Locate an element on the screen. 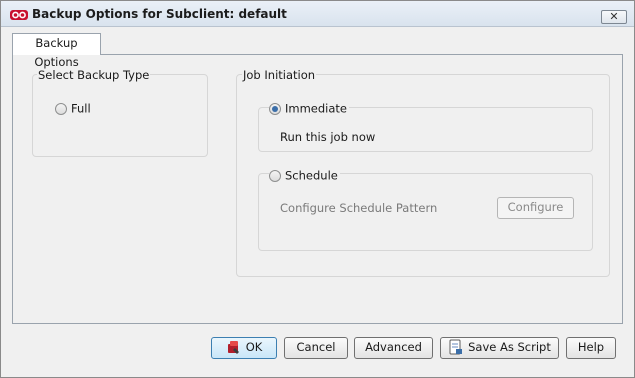 The height and width of the screenshot is (378, 635). schedule-radio is located at coordinates (275, 175).